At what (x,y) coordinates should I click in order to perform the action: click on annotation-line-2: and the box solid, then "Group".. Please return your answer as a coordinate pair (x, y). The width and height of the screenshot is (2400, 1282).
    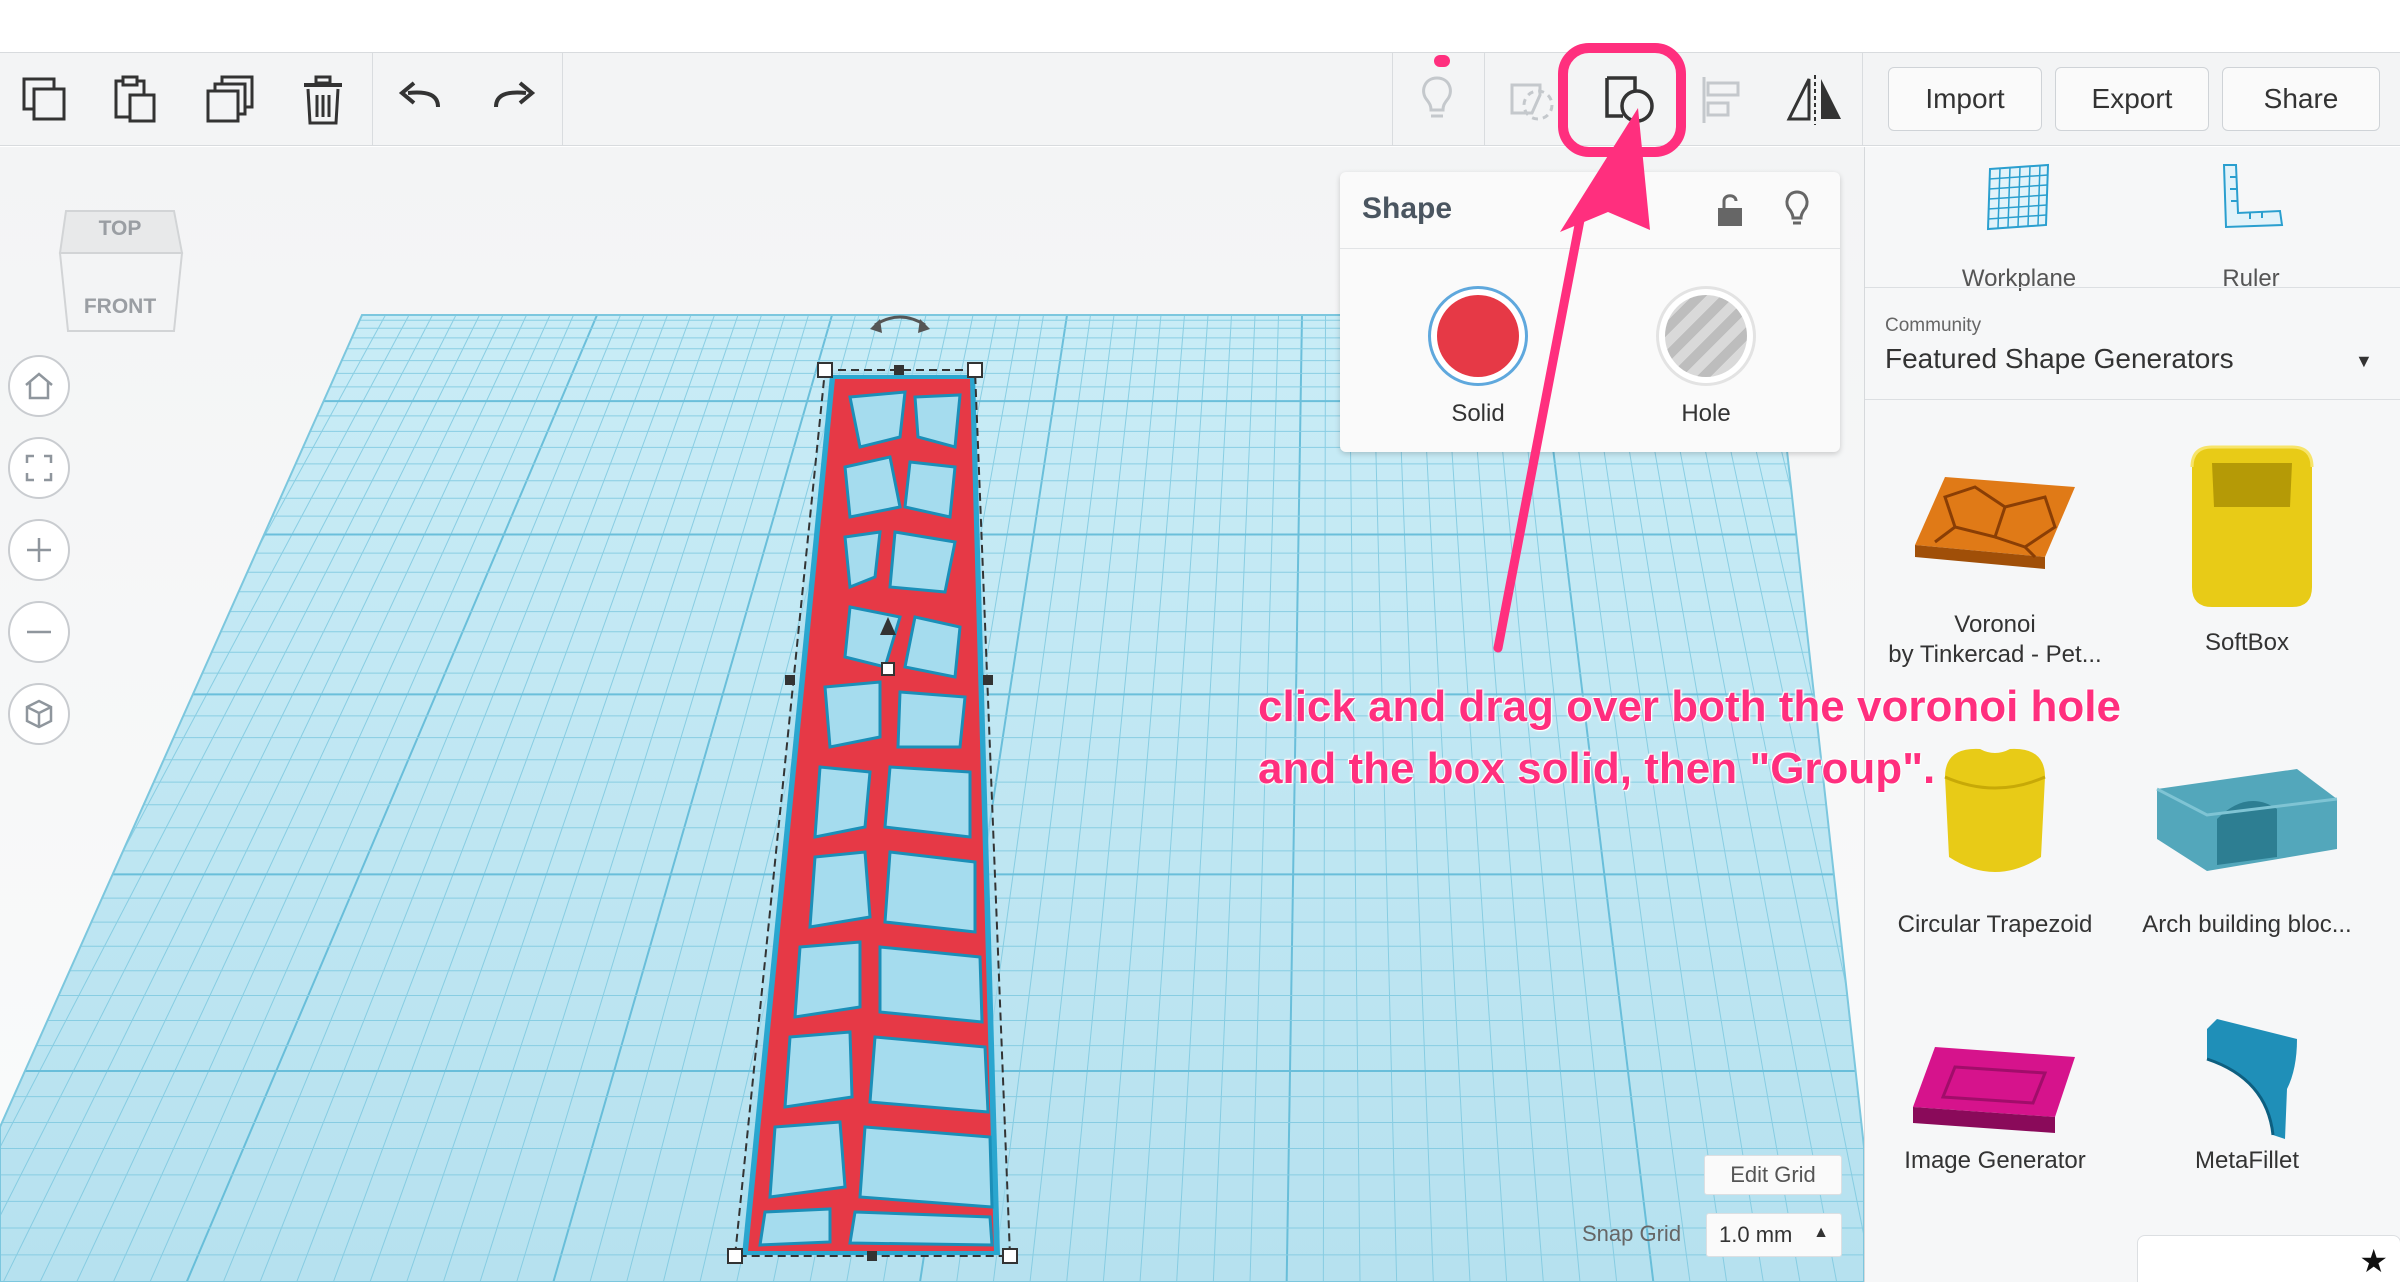
    Looking at the image, I should click on (1597, 768).